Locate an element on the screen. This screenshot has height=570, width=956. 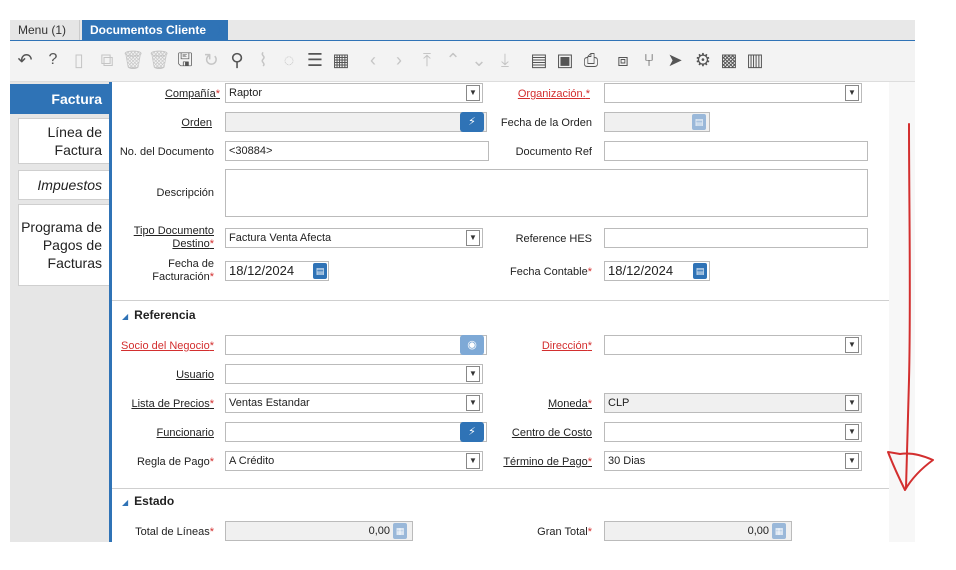
tab-factura: Factura is located at coordinates (60, 99).